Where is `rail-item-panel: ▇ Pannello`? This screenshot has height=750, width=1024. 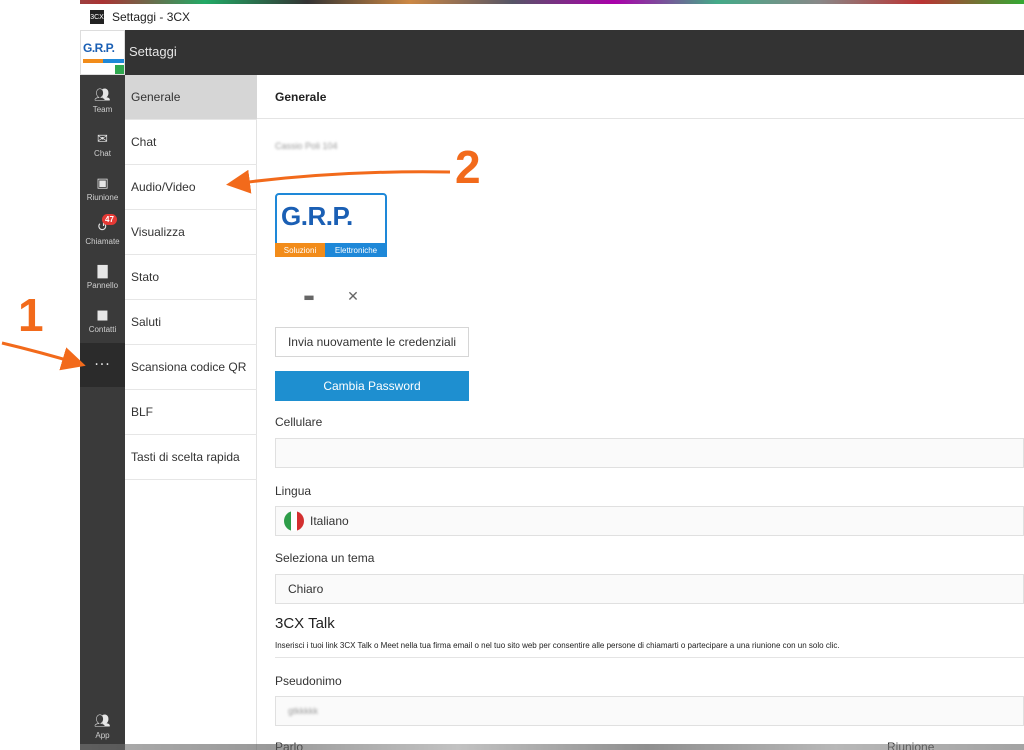 rail-item-panel: ▇ Pannello is located at coordinates (102, 277).